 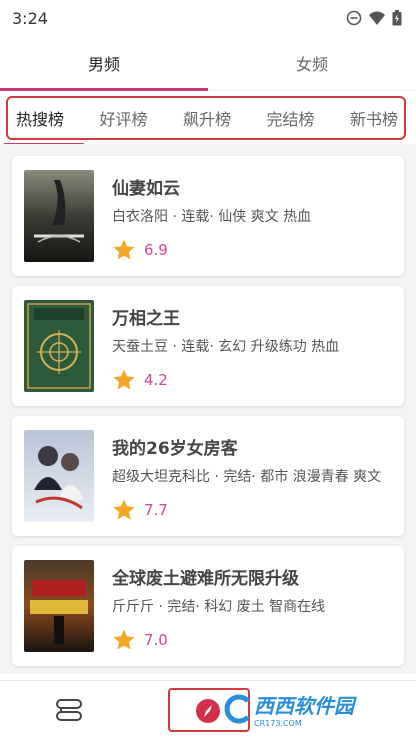 What do you see at coordinates (219, 607) in the screenshot?
I see `book-meta: 斤斤斤 · 完结· 科幻 废土 智商在线` at bounding box center [219, 607].